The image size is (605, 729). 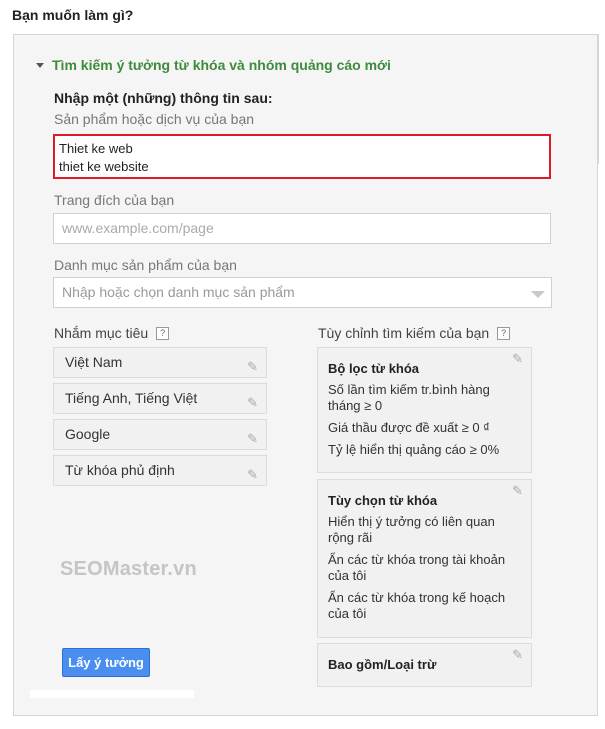 I want to click on option-line: Ẩn các từ khóa trong kế hoạch của tôi, so click(x=417, y=605).